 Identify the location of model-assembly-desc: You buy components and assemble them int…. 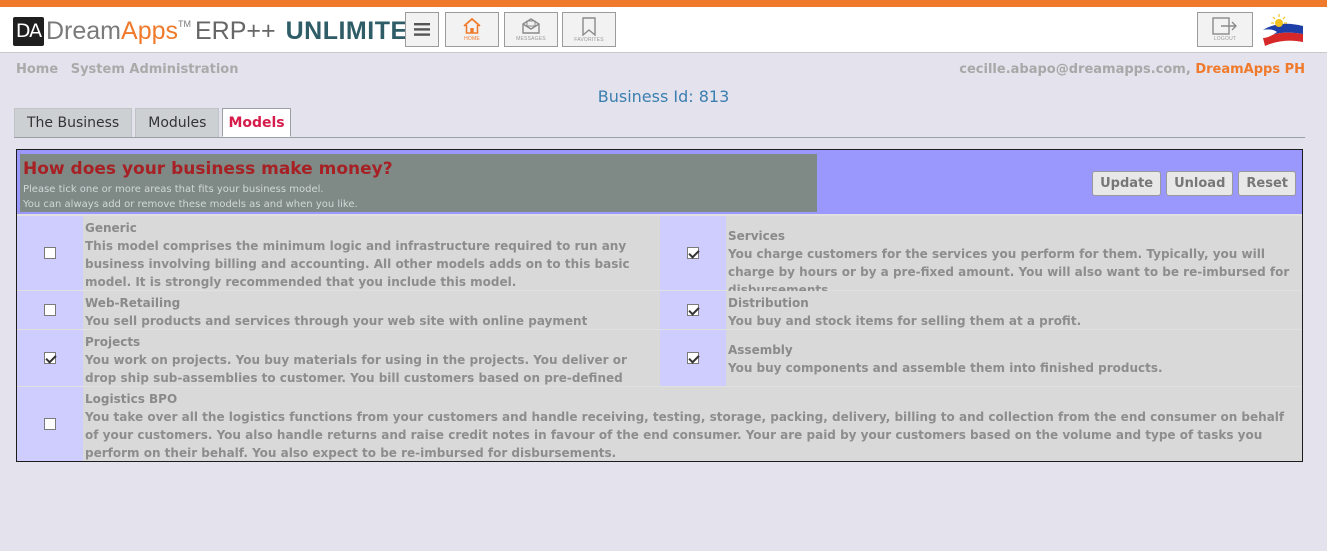
(945, 368).